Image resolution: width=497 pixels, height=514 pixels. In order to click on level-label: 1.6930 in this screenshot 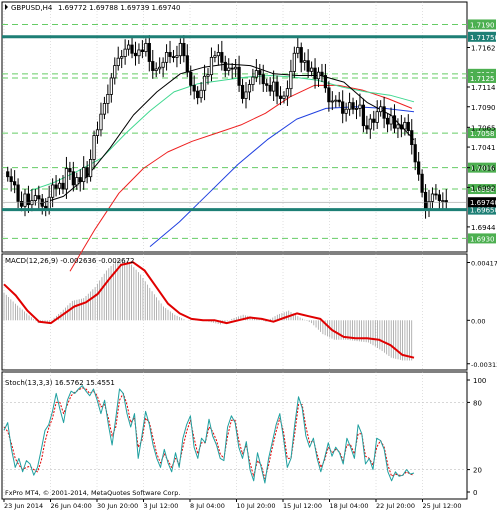, I will do `click(482, 239)`.